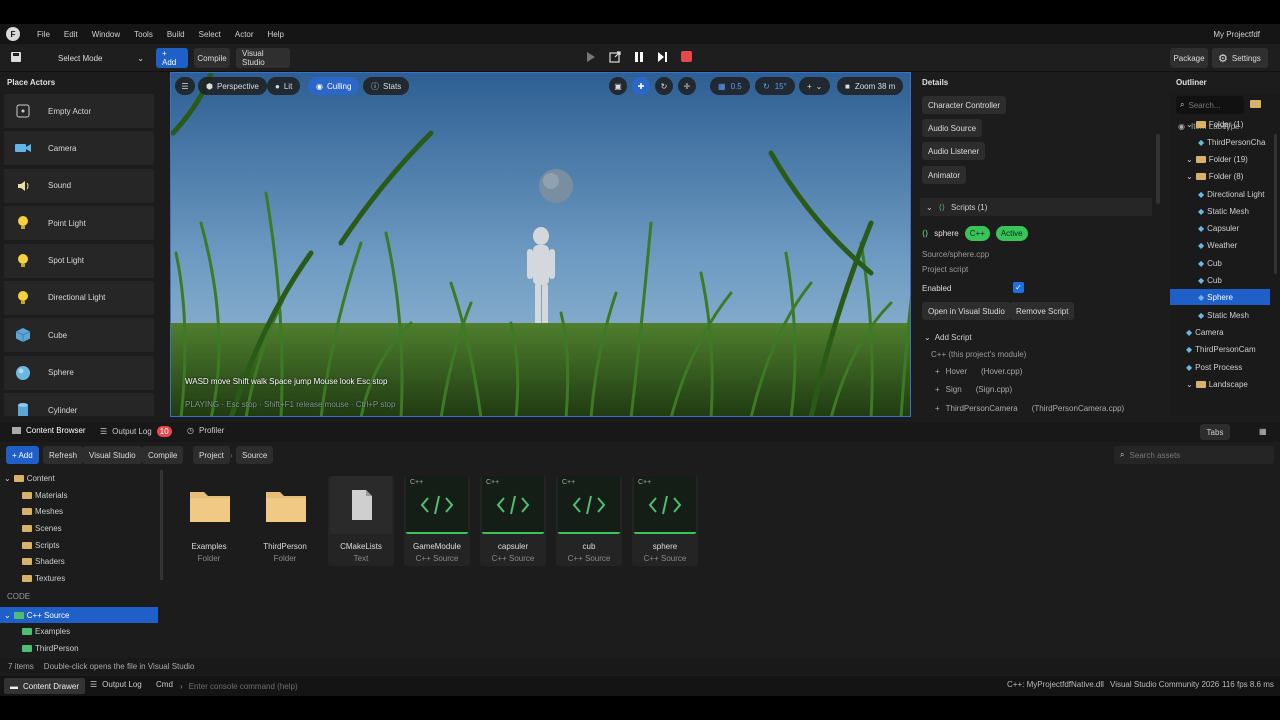 The image size is (1280, 720). What do you see at coordinates (163, 455) in the screenshot?
I see `content-compile-button: Compile` at bounding box center [163, 455].